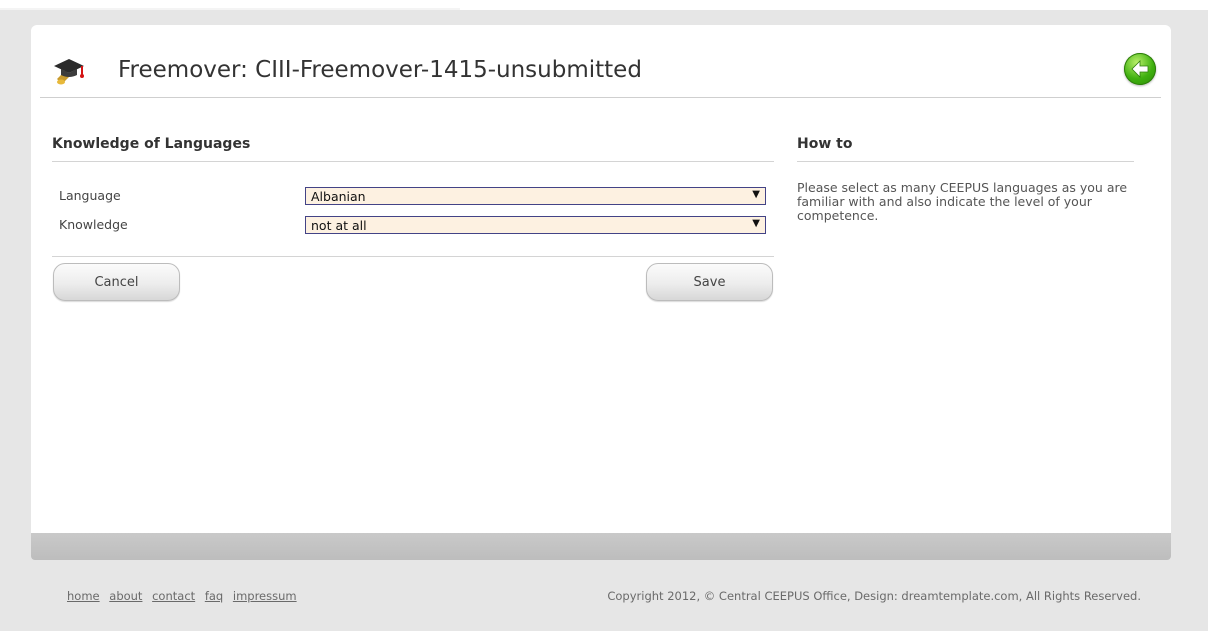 The width and height of the screenshot is (1208, 631). I want to click on back-button, so click(1140, 69).